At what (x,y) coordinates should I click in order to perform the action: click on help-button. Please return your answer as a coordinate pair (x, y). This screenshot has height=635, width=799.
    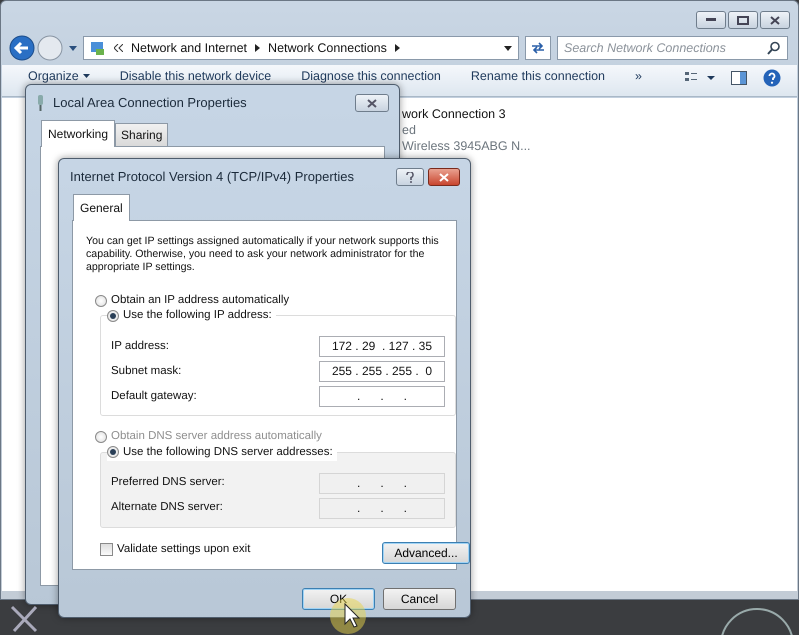
    Looking at the image, I should click on (410, 177).